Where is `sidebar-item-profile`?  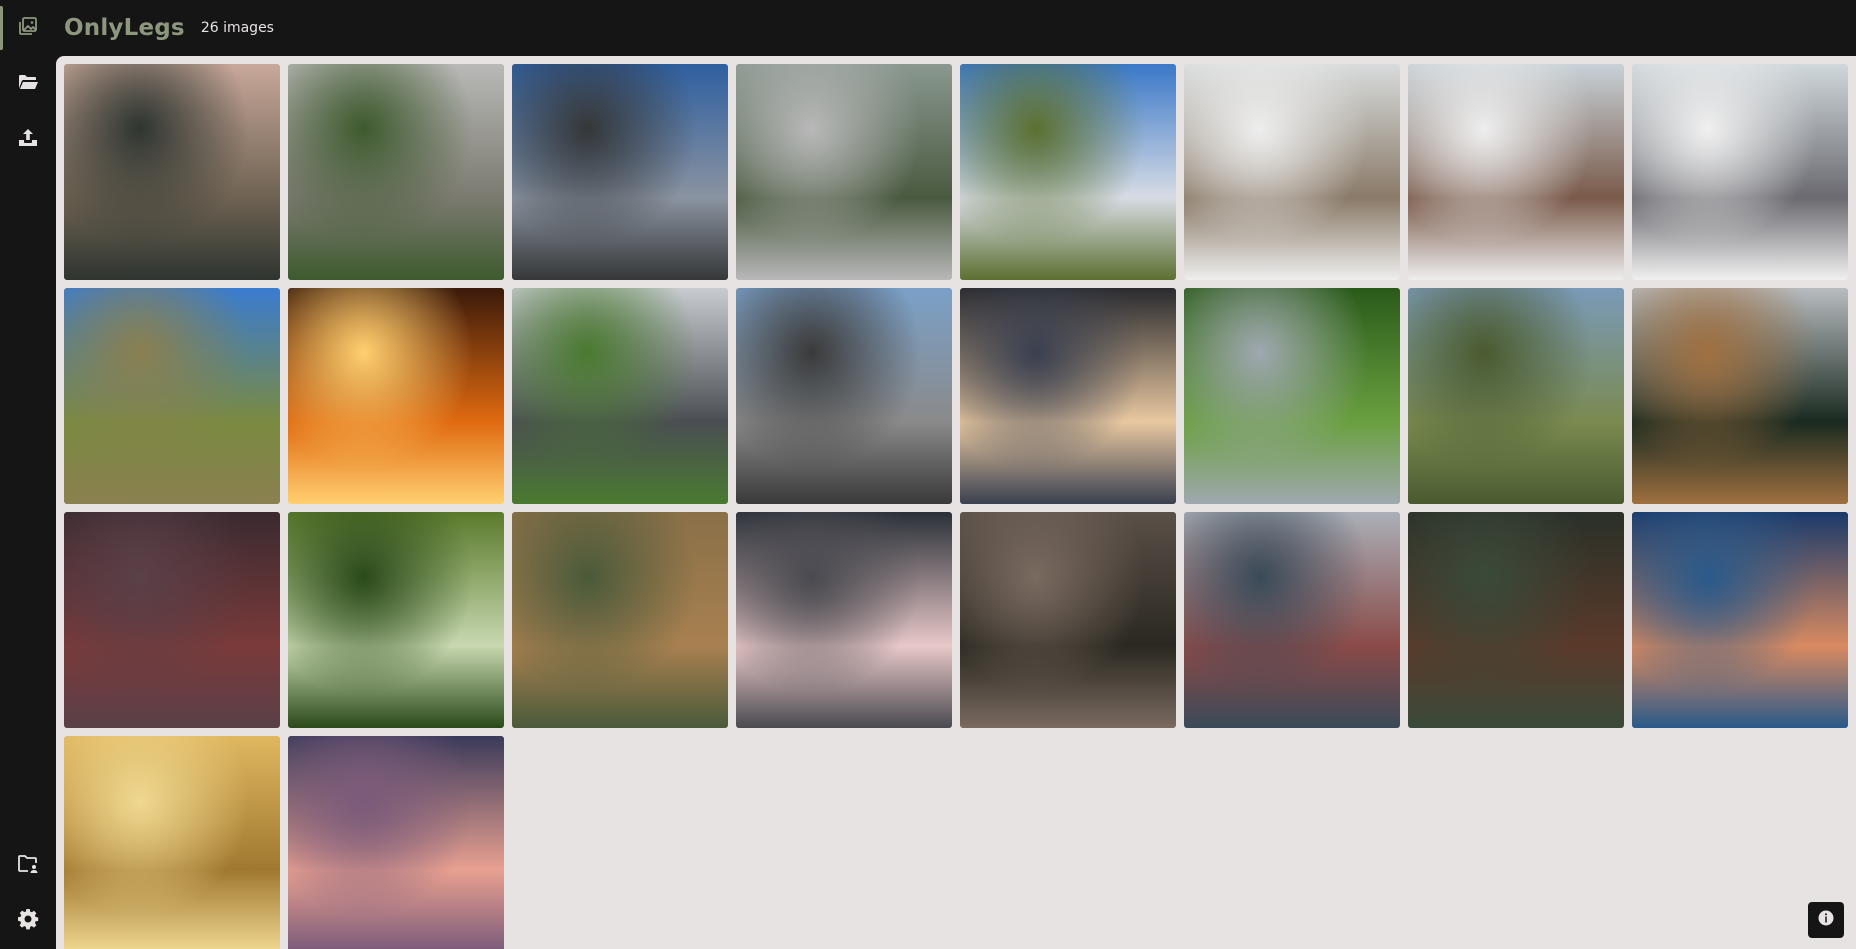 sidebar-item-profile is located at coordinates (28, 866).